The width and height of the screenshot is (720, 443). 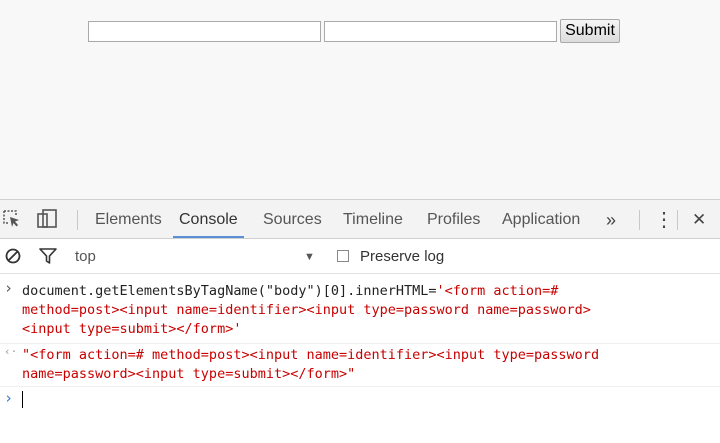 I want to click on preserve-log-checkbox, so click(x=343, y=256).